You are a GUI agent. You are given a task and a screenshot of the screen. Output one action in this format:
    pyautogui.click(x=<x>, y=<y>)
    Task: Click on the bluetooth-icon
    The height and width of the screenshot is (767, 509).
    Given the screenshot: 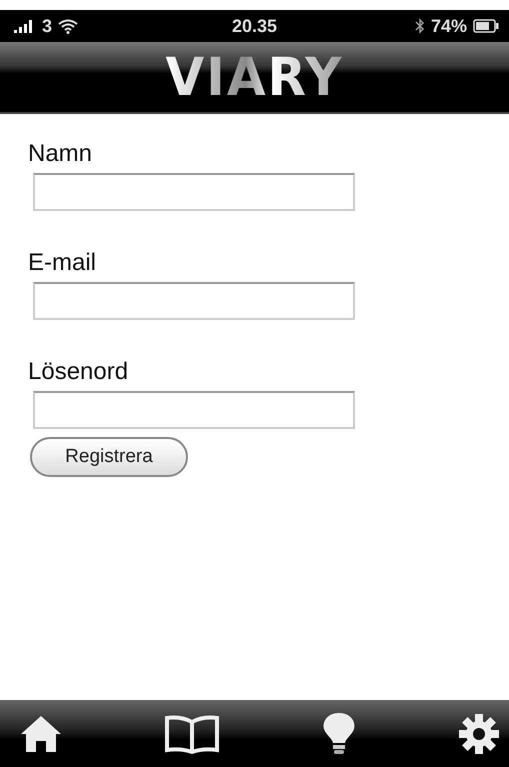 What is the action you would take?
    pyautogui.click(x=419, y=26)
    